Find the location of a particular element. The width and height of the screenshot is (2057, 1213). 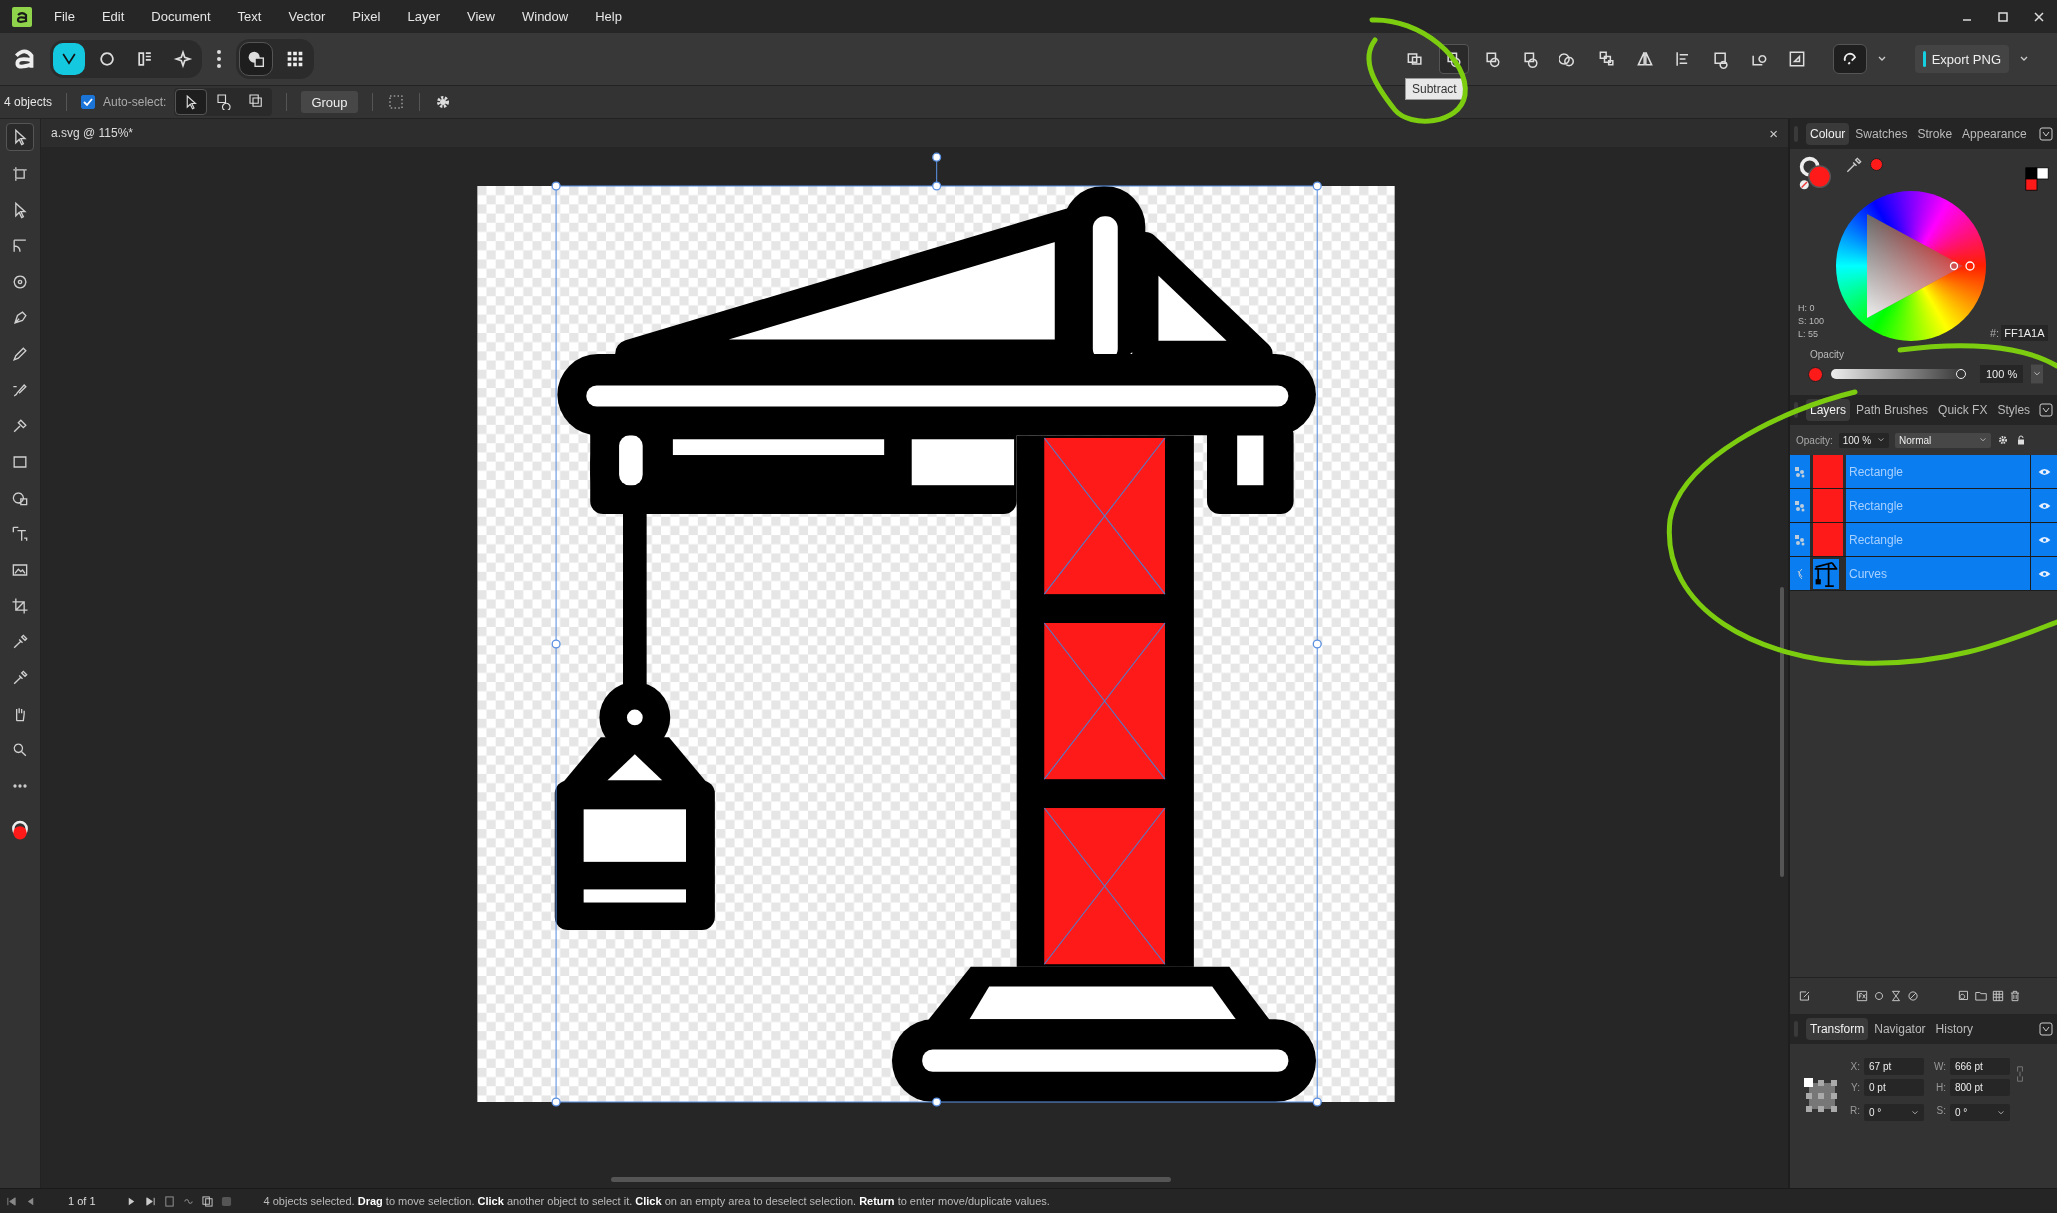

field-label: R: is located at coordinates (1854, 1110).